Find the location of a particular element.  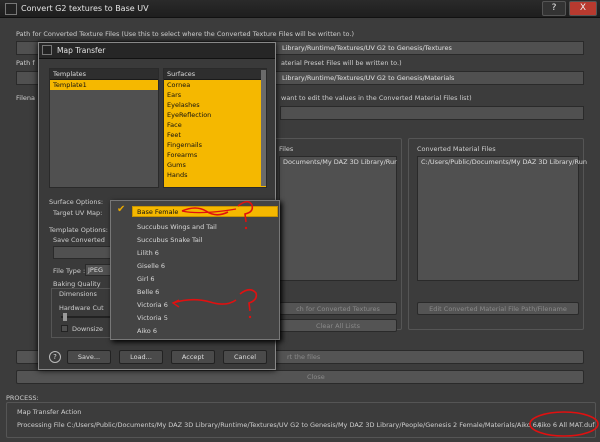

annotation-circle is located at coordinates (564, 424).